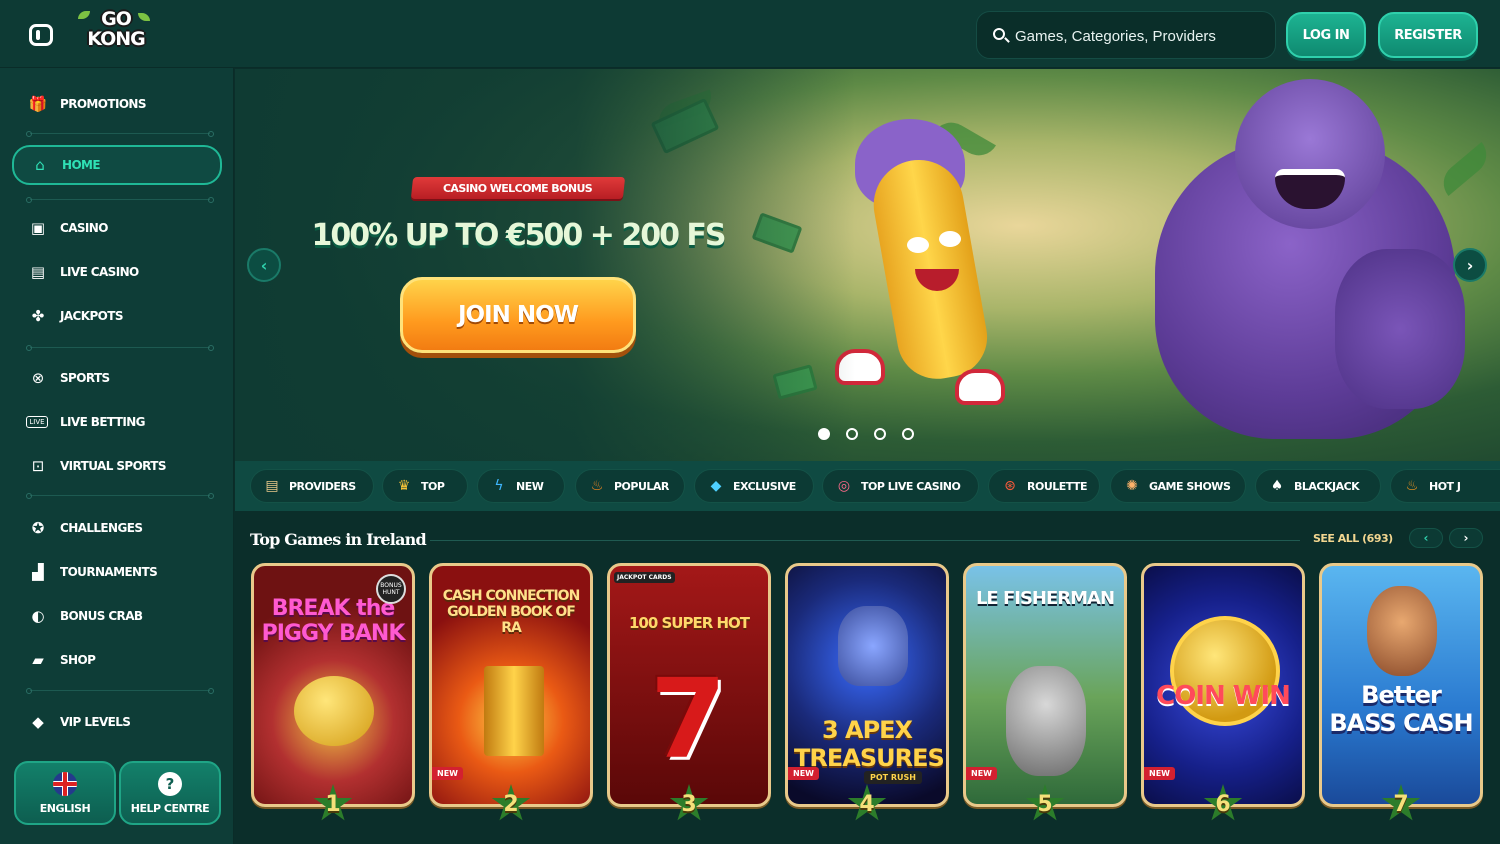 The width and height of the screenshot is (1500, 844). What do you see at coordinates (689, 804) in the screenshot?
I see `rank-badge: 3` at bounding box center [689, 804].